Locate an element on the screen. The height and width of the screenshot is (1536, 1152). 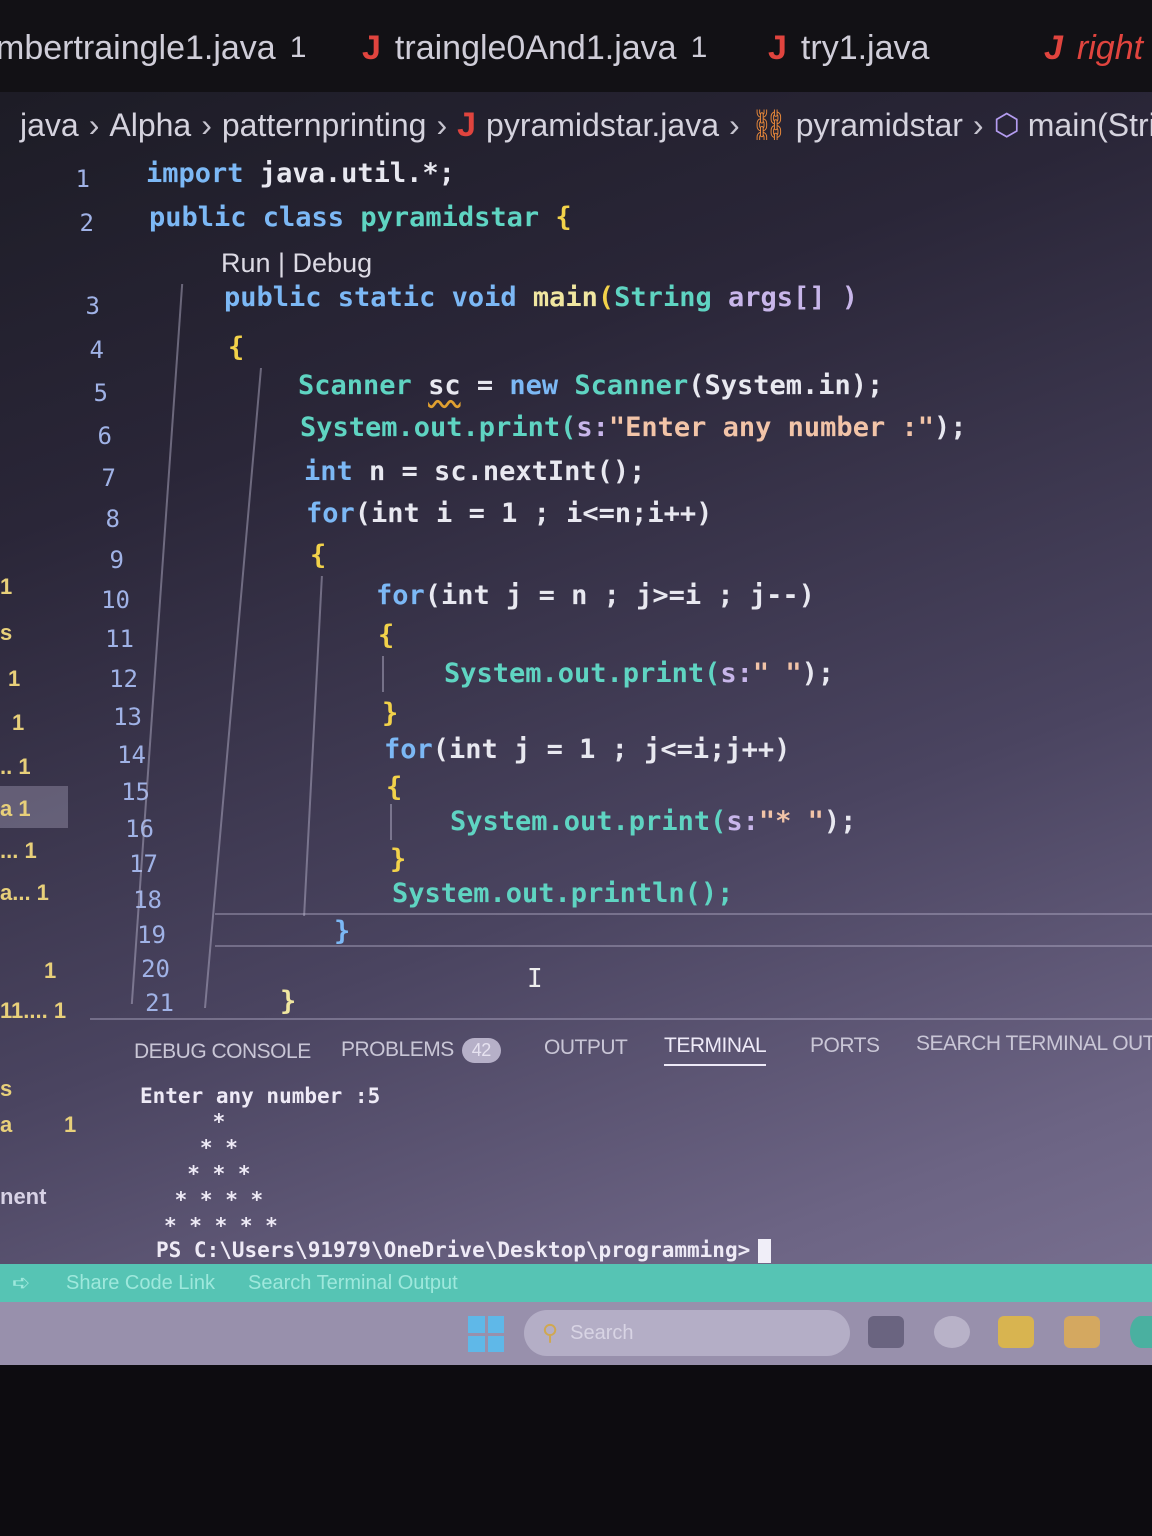
run-debug-codelens: Run | Debug is located at coordinates (296, 263).